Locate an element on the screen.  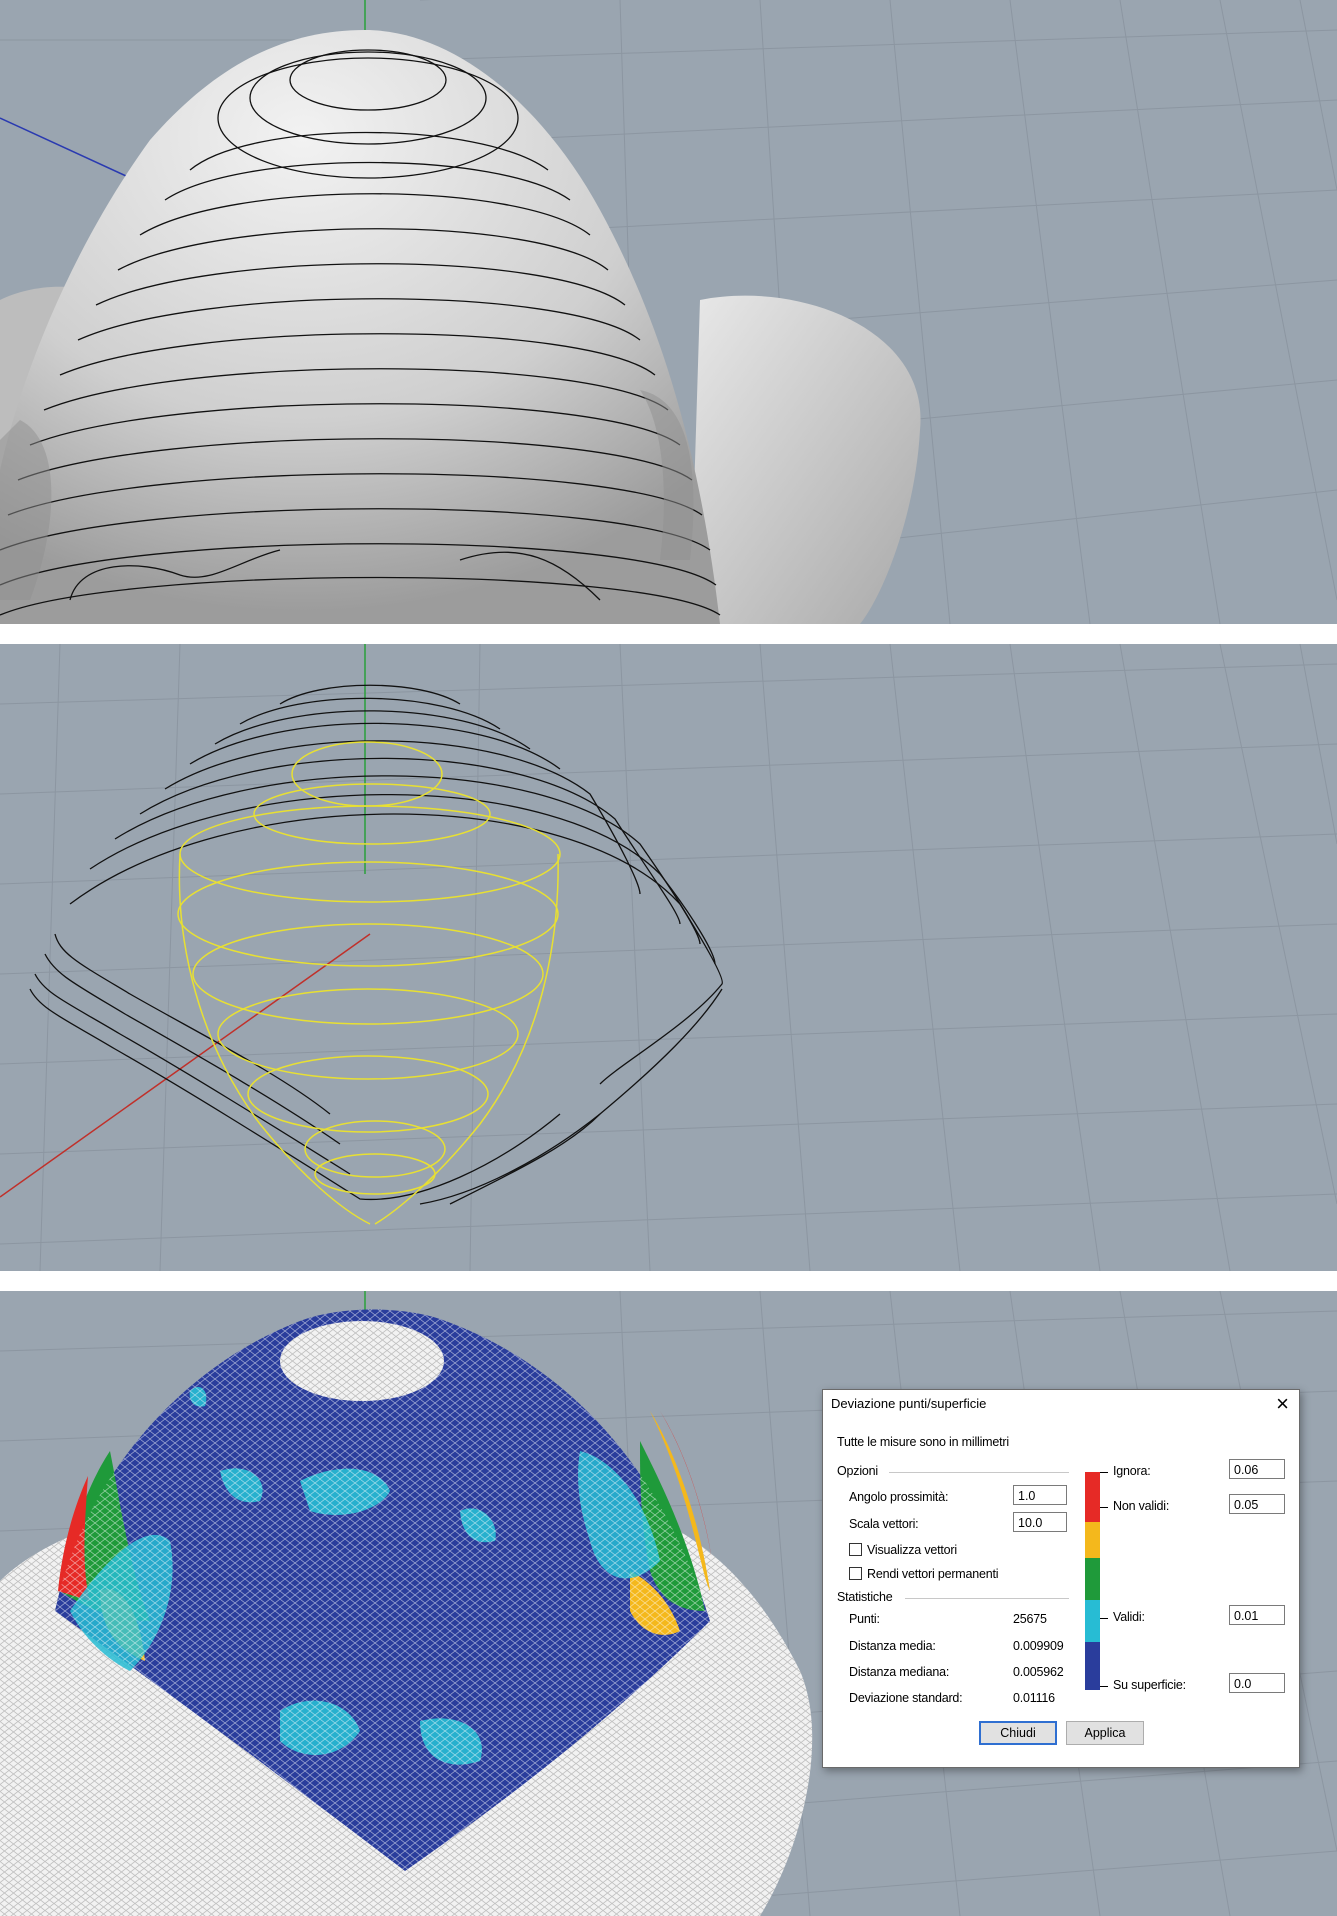
ignore-input: 0.06 is located at coordinates (1257, 1469).